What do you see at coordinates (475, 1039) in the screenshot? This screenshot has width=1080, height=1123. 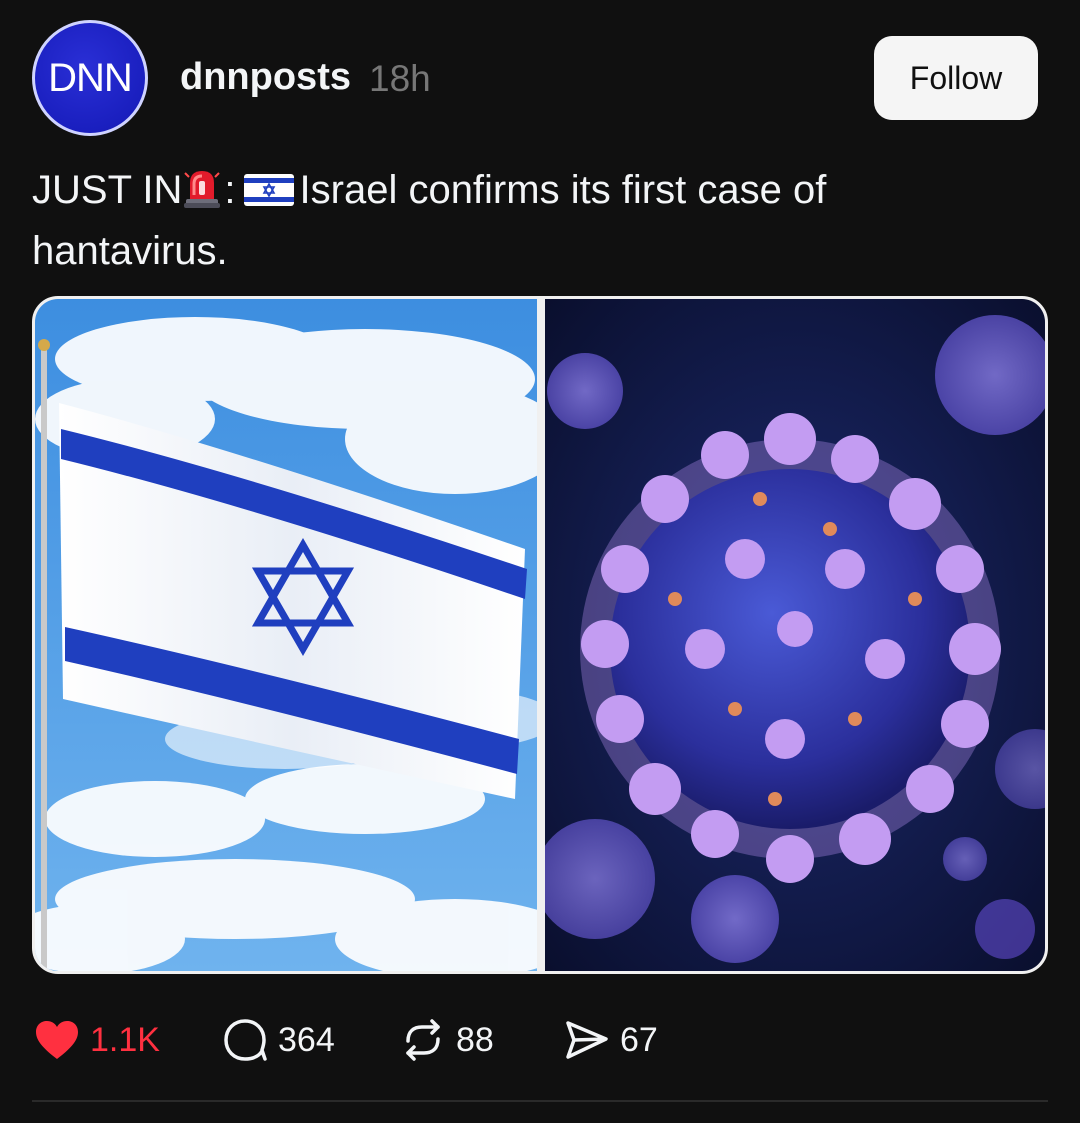 I see `repost-count: 88` at bounding box center [475, 1039].